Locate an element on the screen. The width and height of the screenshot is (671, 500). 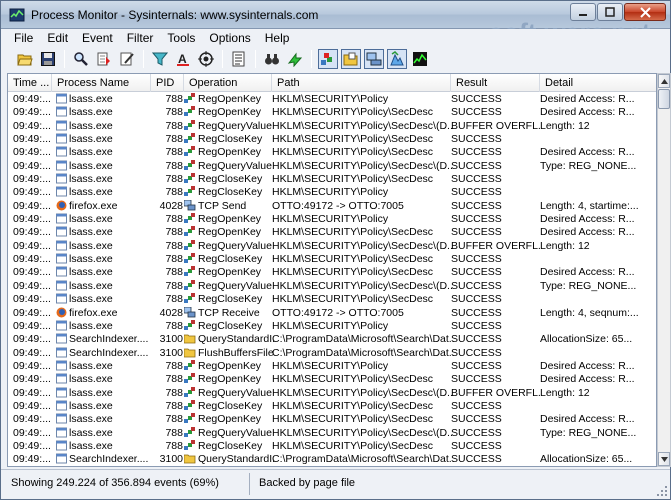
process-icon is located at coordinates (61, 178).